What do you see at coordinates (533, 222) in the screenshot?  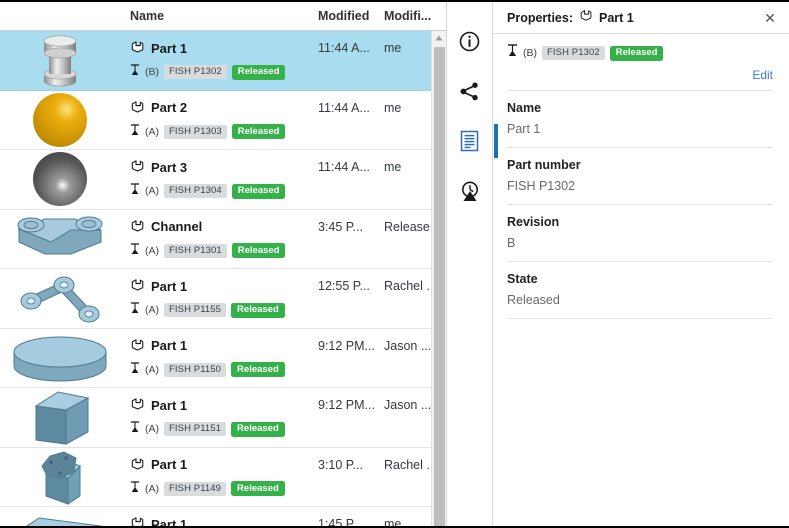 I see `property-field-label: Revision` at bounding box center [533, 222].